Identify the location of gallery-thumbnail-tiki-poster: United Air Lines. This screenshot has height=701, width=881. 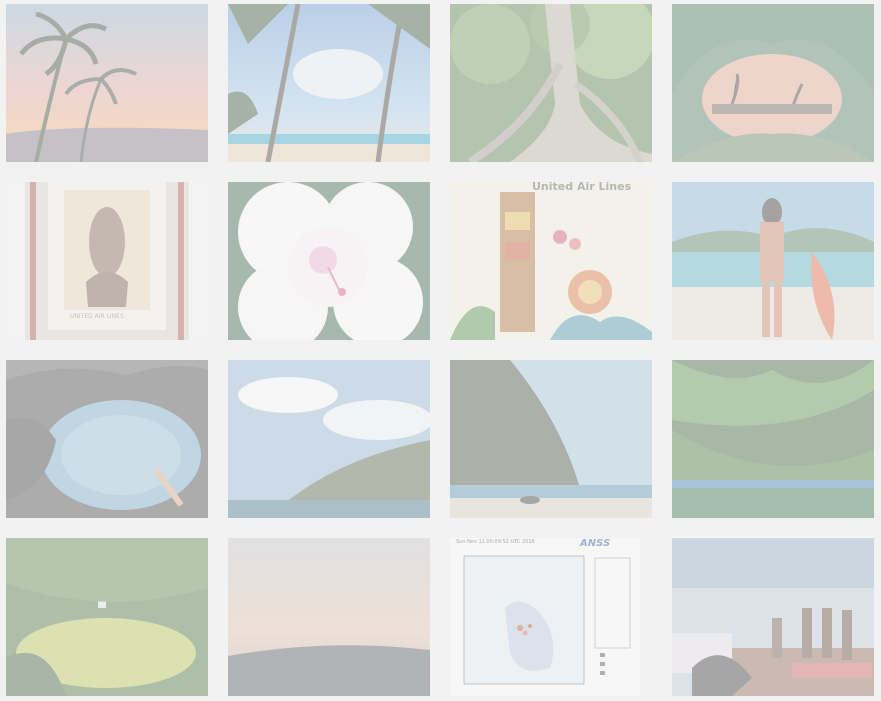
(551, 261).